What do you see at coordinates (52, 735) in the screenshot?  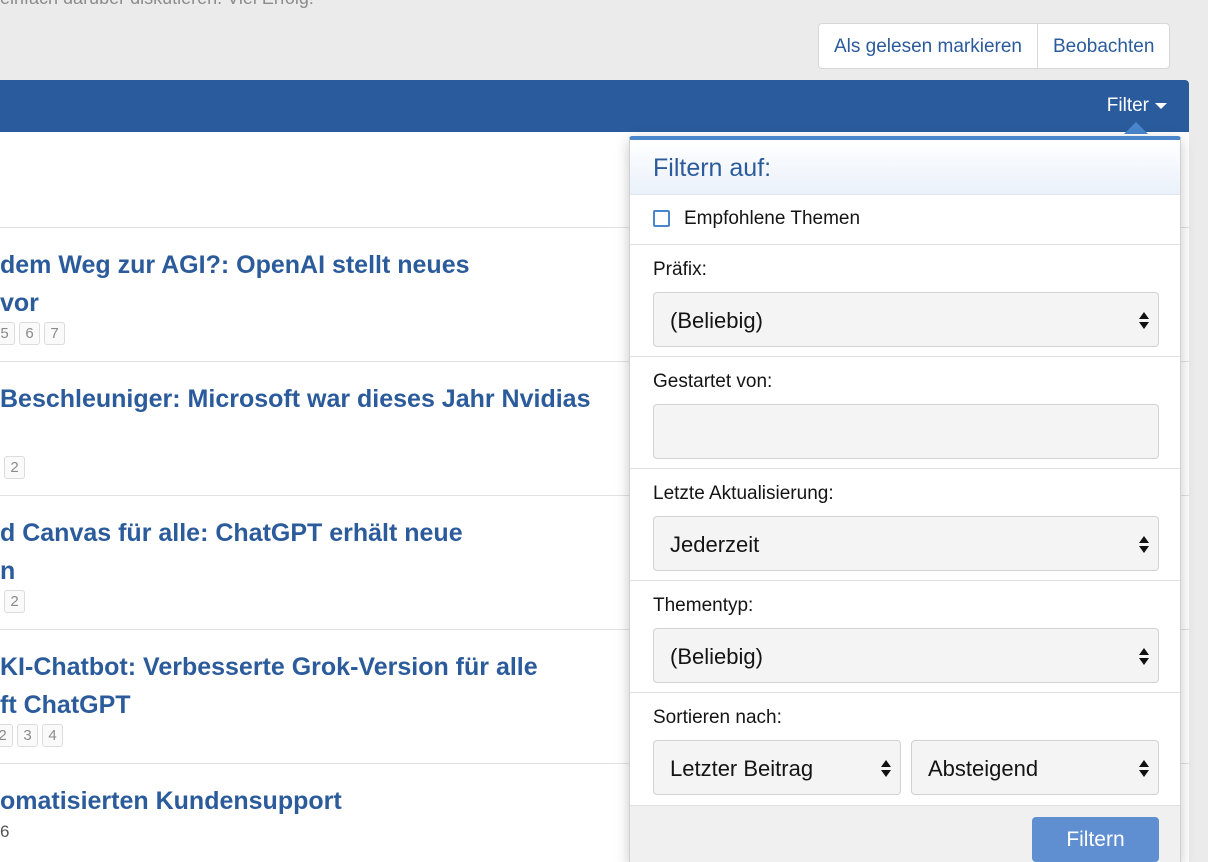 I see `page-link: 4` at bounding box center [52, 735].